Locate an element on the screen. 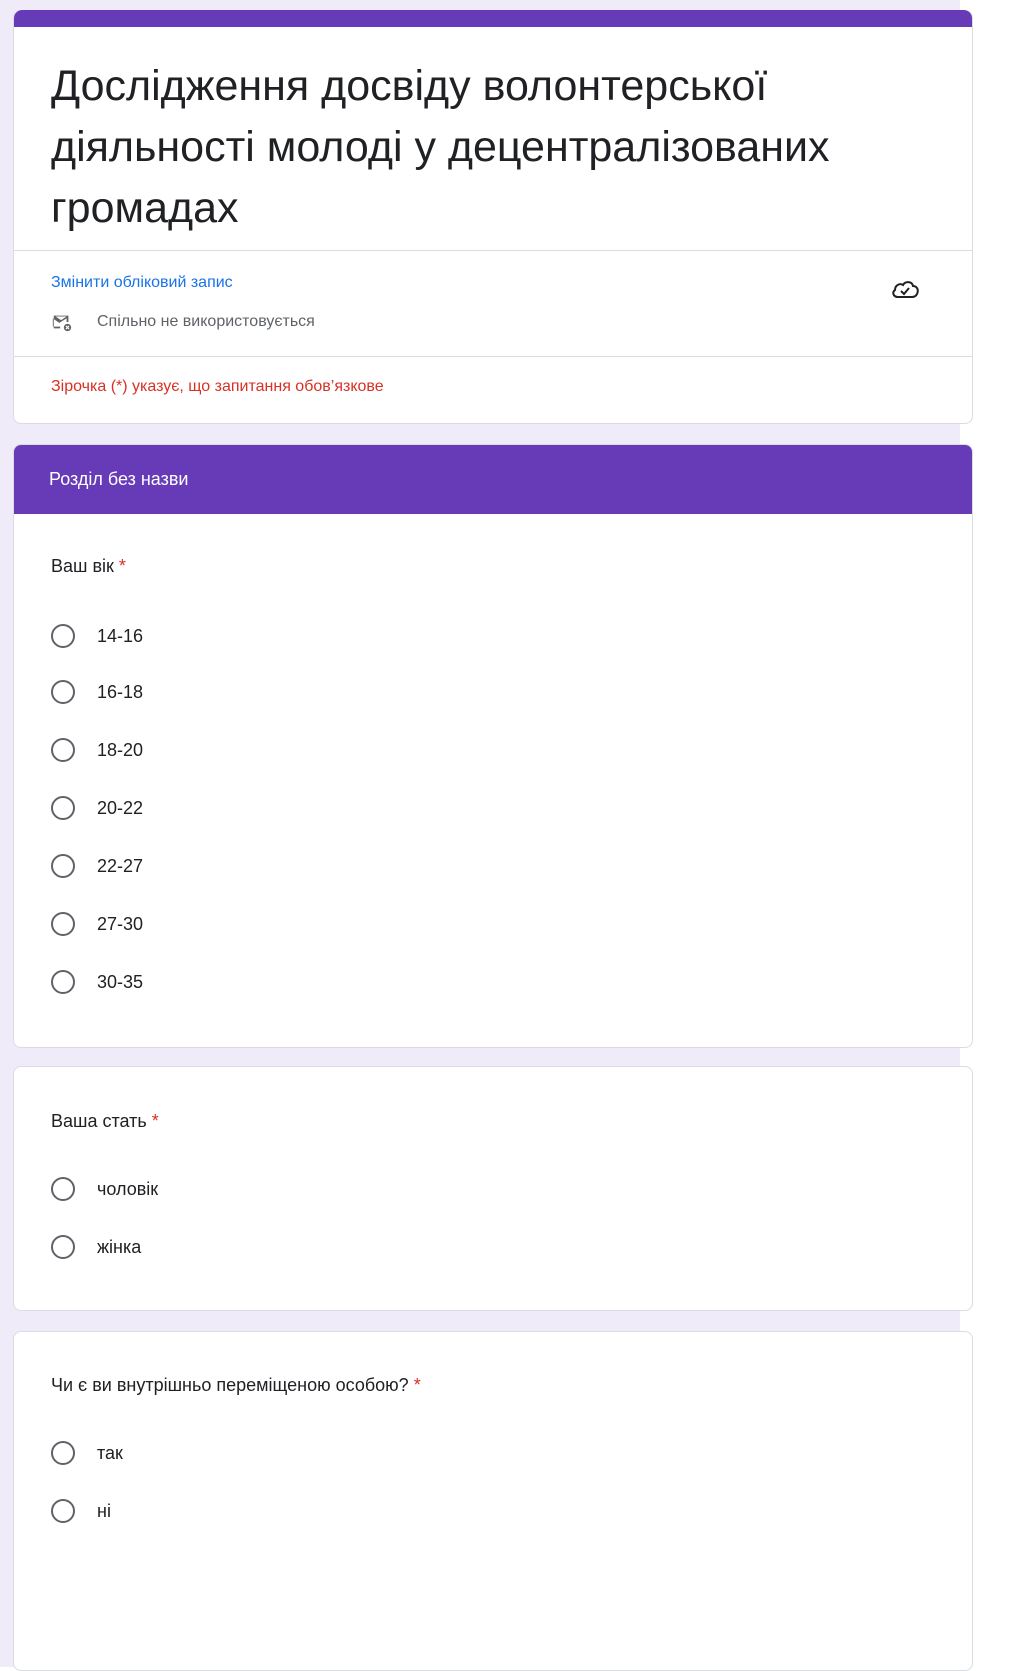  radio-option-male: чоловік is located at coordinates (104, 1189).